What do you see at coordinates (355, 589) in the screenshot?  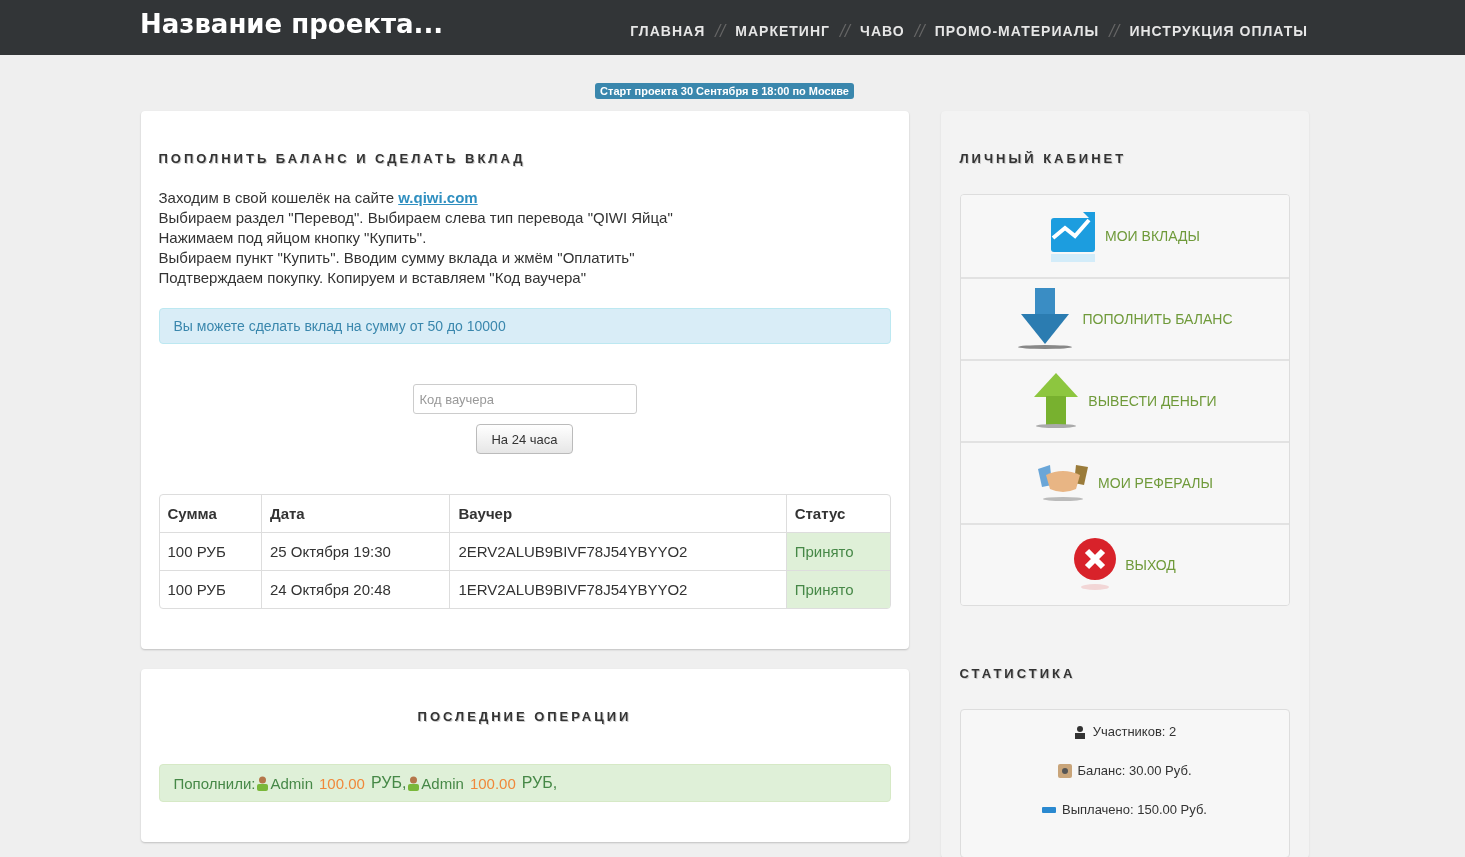 I see `table-cell: 24 Октября 20:48` at bounding box center [355, 589].